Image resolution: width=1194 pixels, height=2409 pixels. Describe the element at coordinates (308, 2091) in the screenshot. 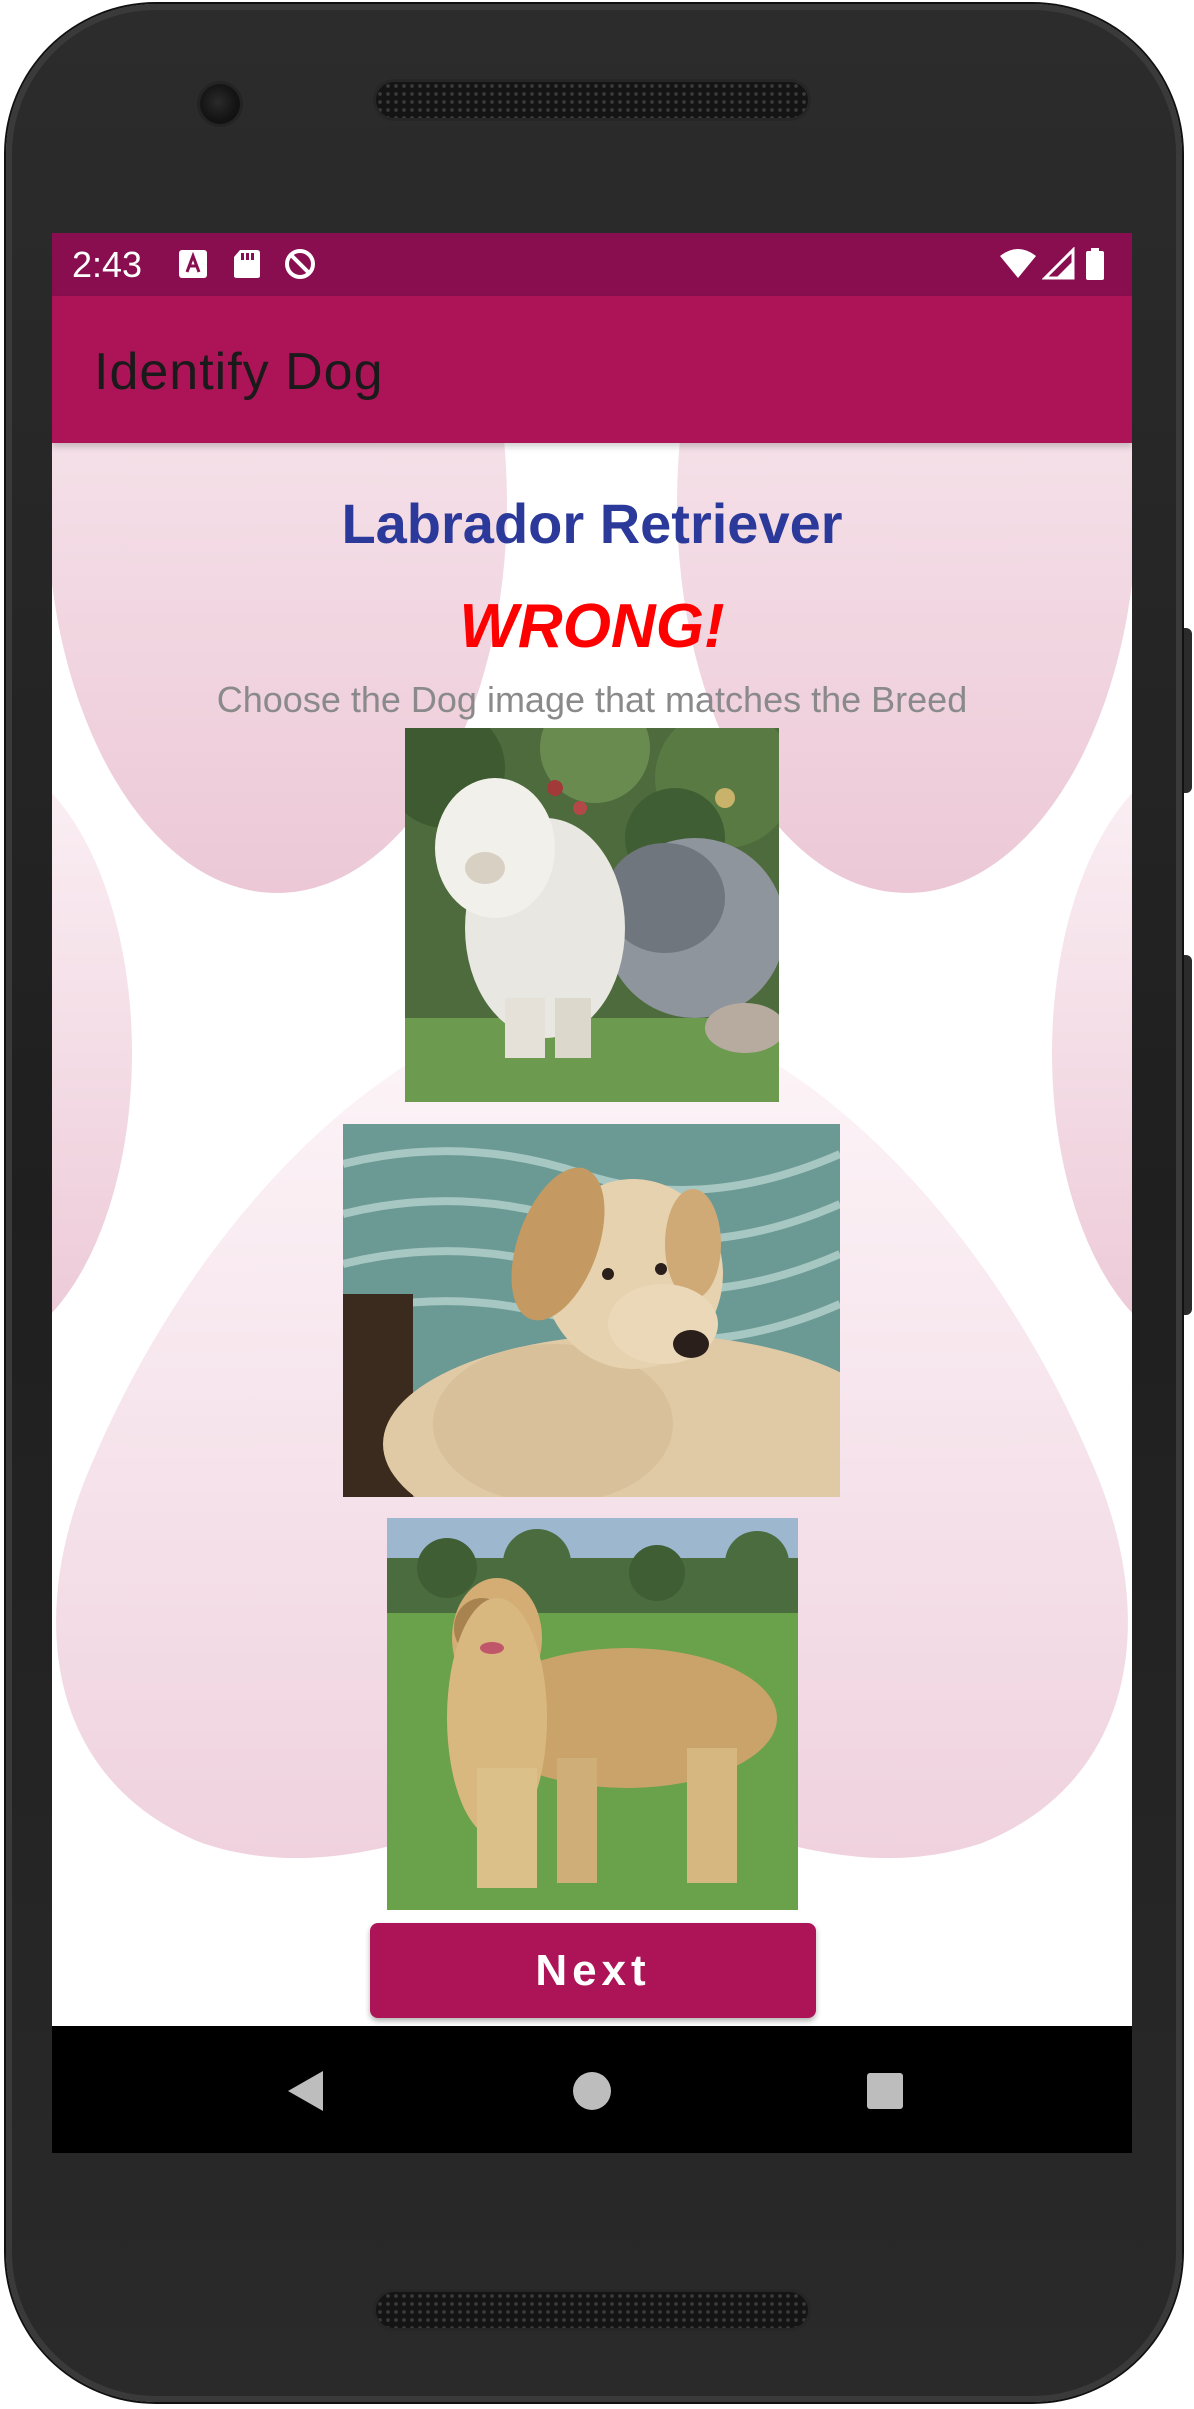

I see `back-icon` at that location.